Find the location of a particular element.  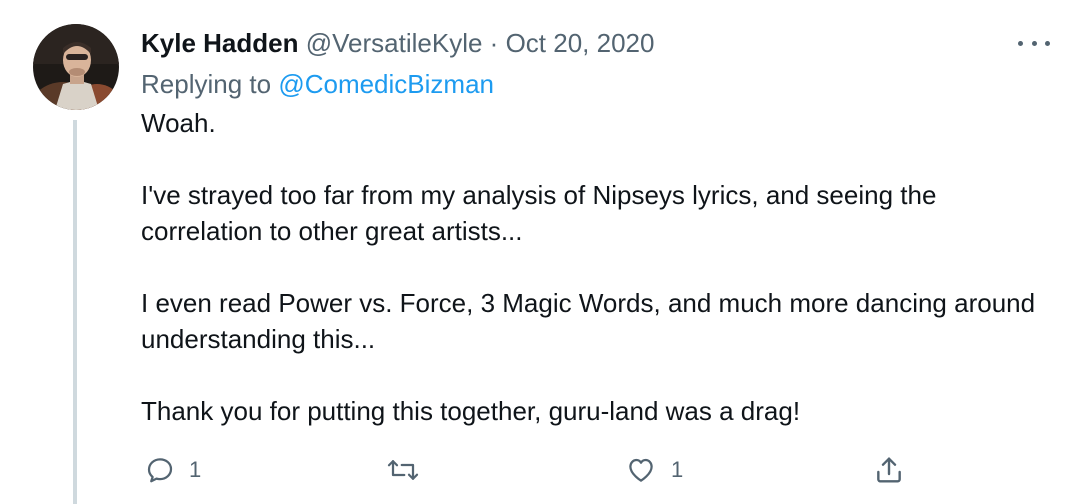

tweet-paragraph: Woah. is located at coordinates (178, 123).